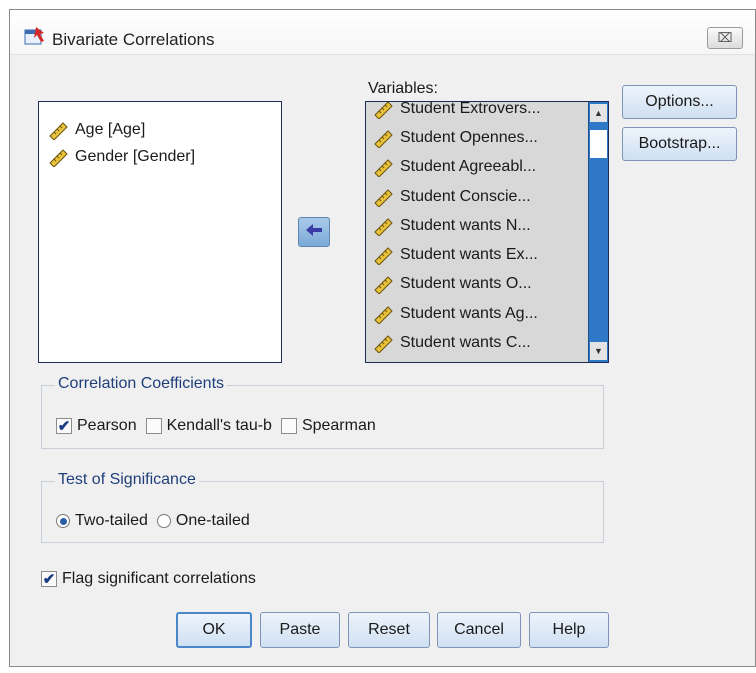  What do you see at coordinates (598, 144) in the screenshot?
I see `scroll-thumb` at bounding box center [598, 144].